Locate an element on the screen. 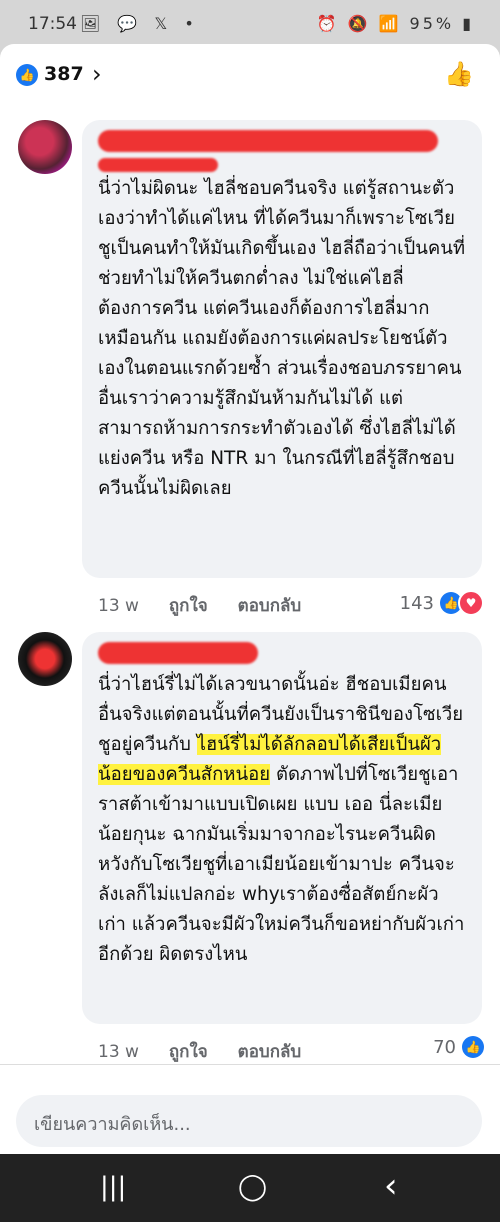 This screenshot has width=500, height=1222. like-outline-icon: 👍 is located at coordinates (459, 74).